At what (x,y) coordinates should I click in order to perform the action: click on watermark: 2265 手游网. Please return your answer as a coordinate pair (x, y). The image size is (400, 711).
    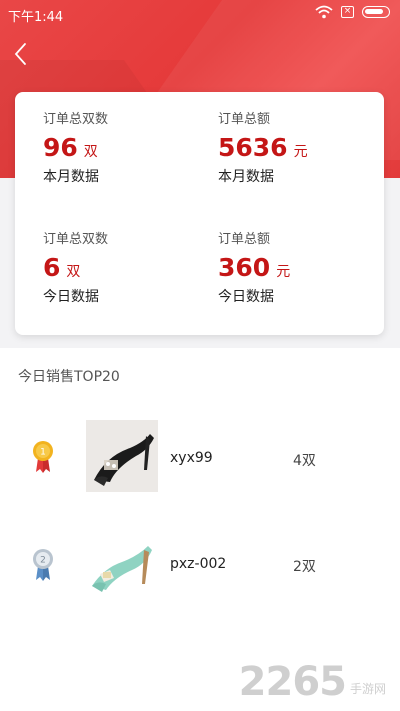
    Looking at the image, I should click on (312, 682).